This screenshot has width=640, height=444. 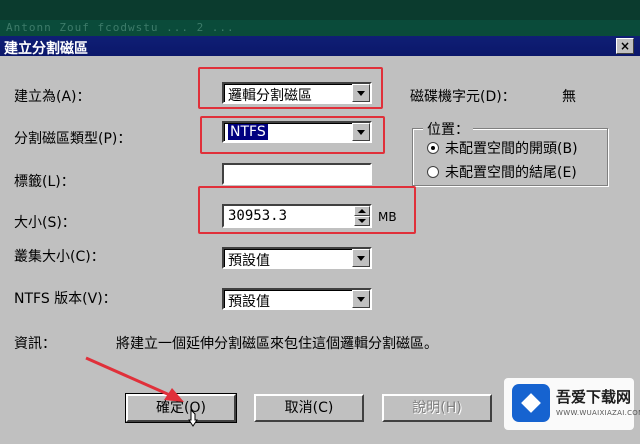 I want to click on drive-letter-label: 磁碟機字元(D)：, so click(x=463, y=97).